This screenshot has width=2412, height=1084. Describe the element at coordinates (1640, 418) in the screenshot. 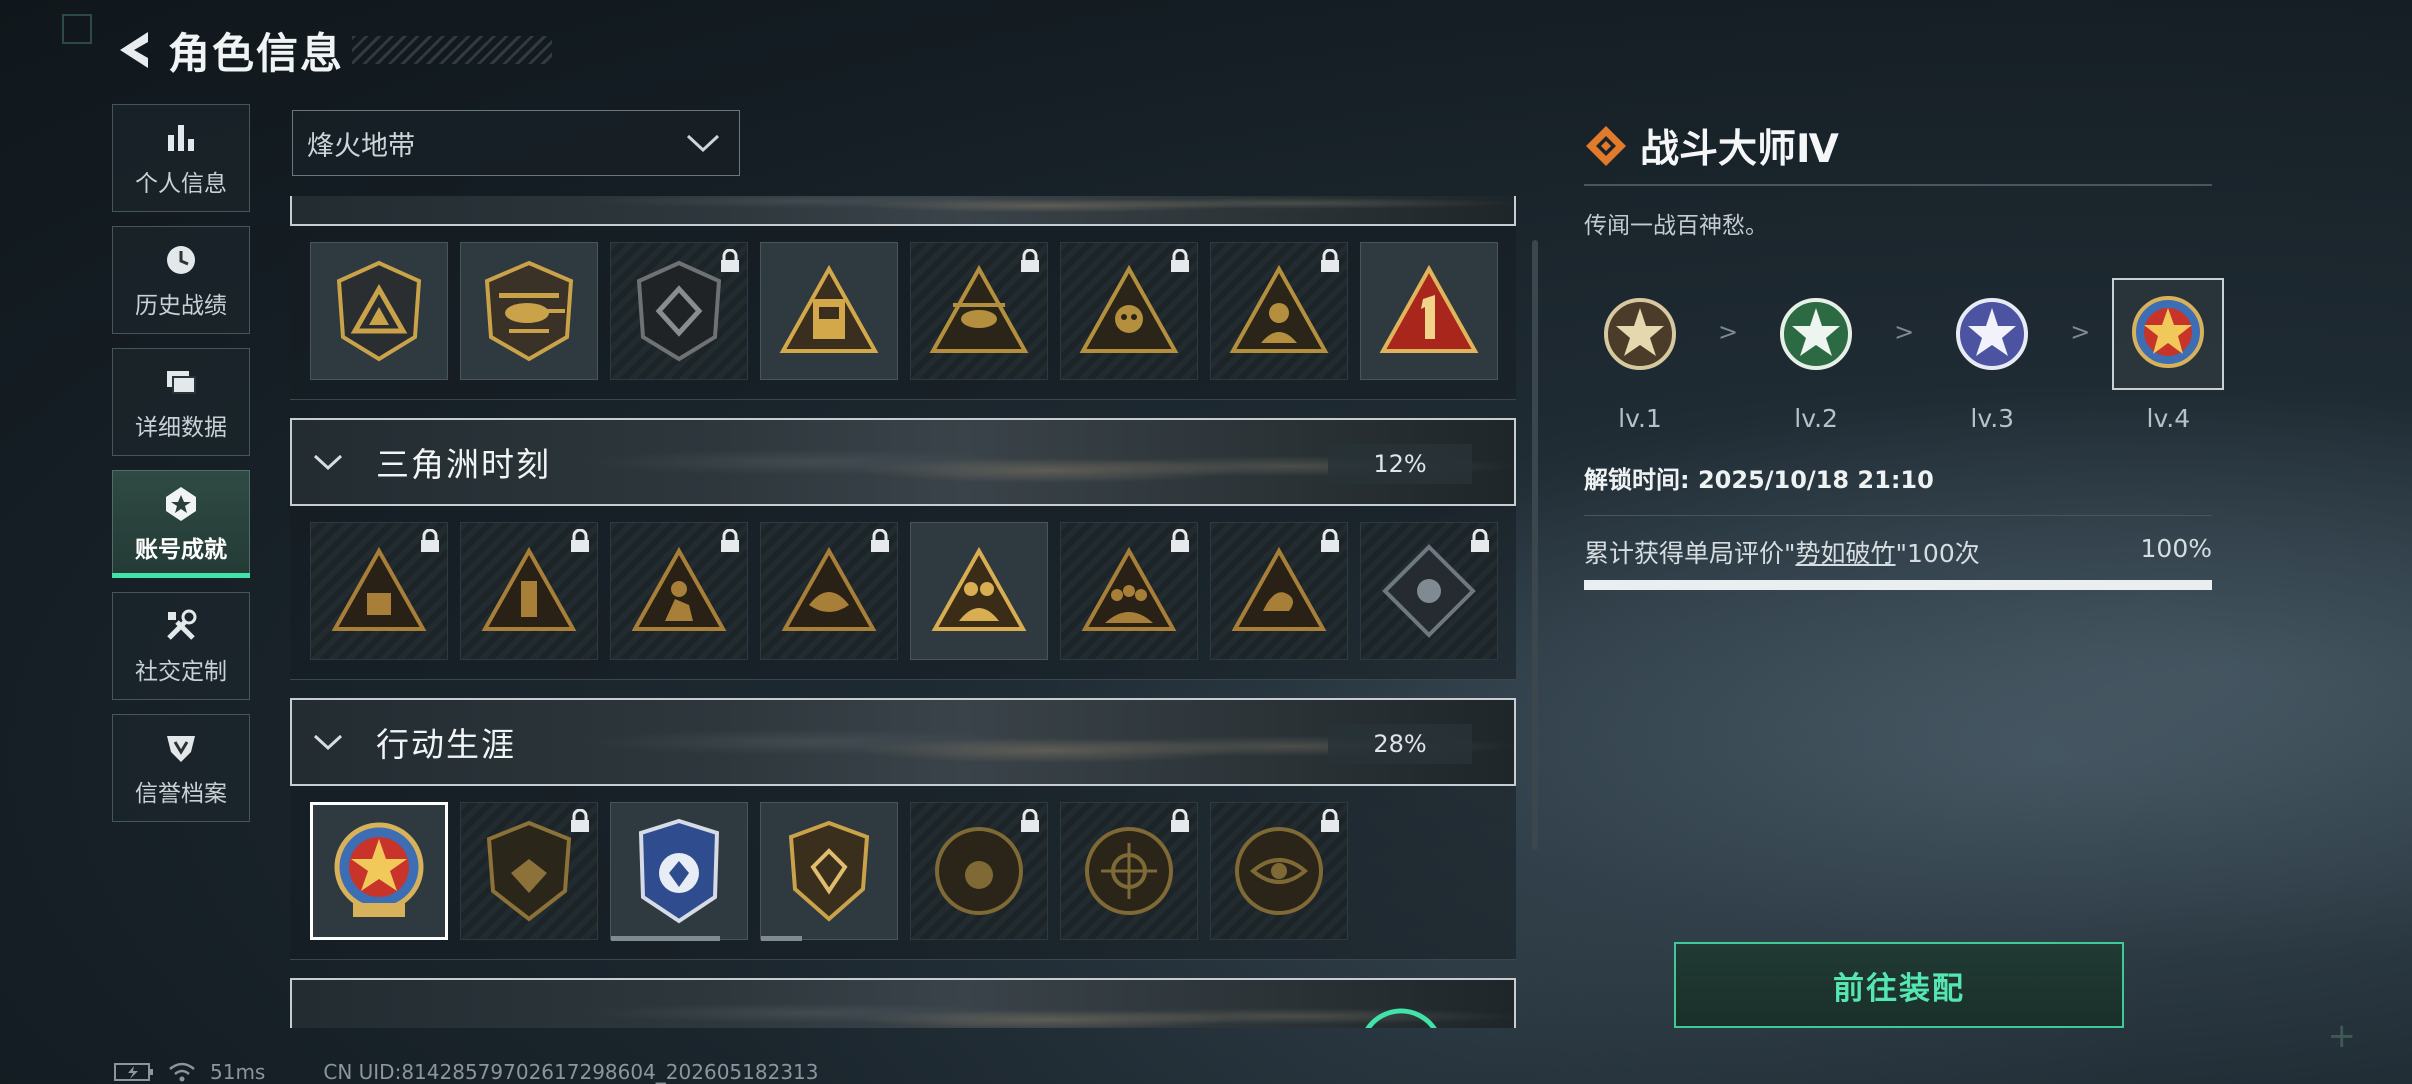

I see `level-label: lv.1` at that location.